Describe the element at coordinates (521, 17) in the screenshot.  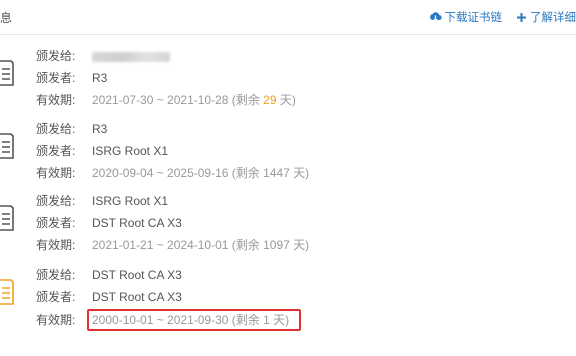
I see `plus-icon` at that location.